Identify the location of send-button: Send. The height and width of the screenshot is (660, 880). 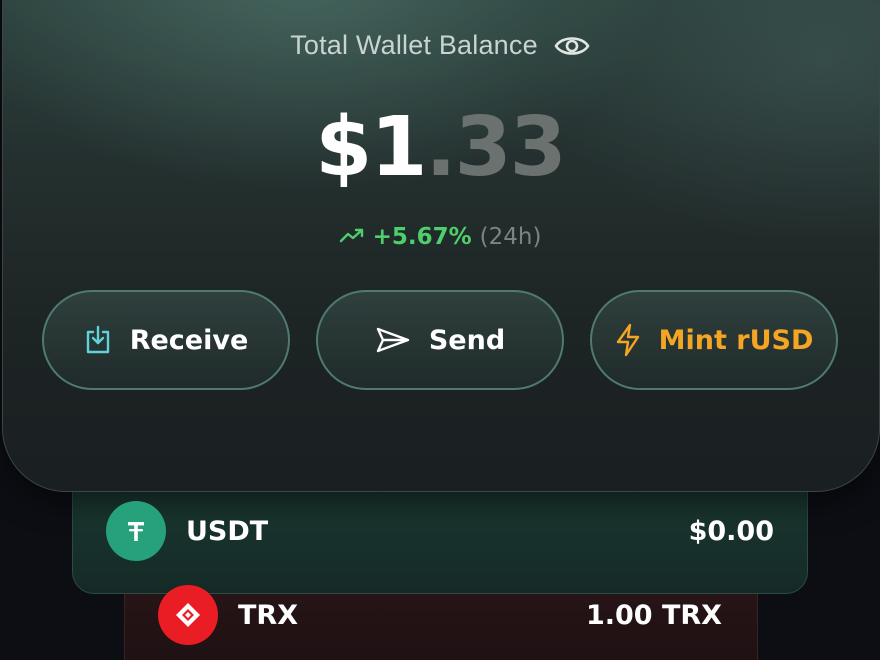
(440, 340).